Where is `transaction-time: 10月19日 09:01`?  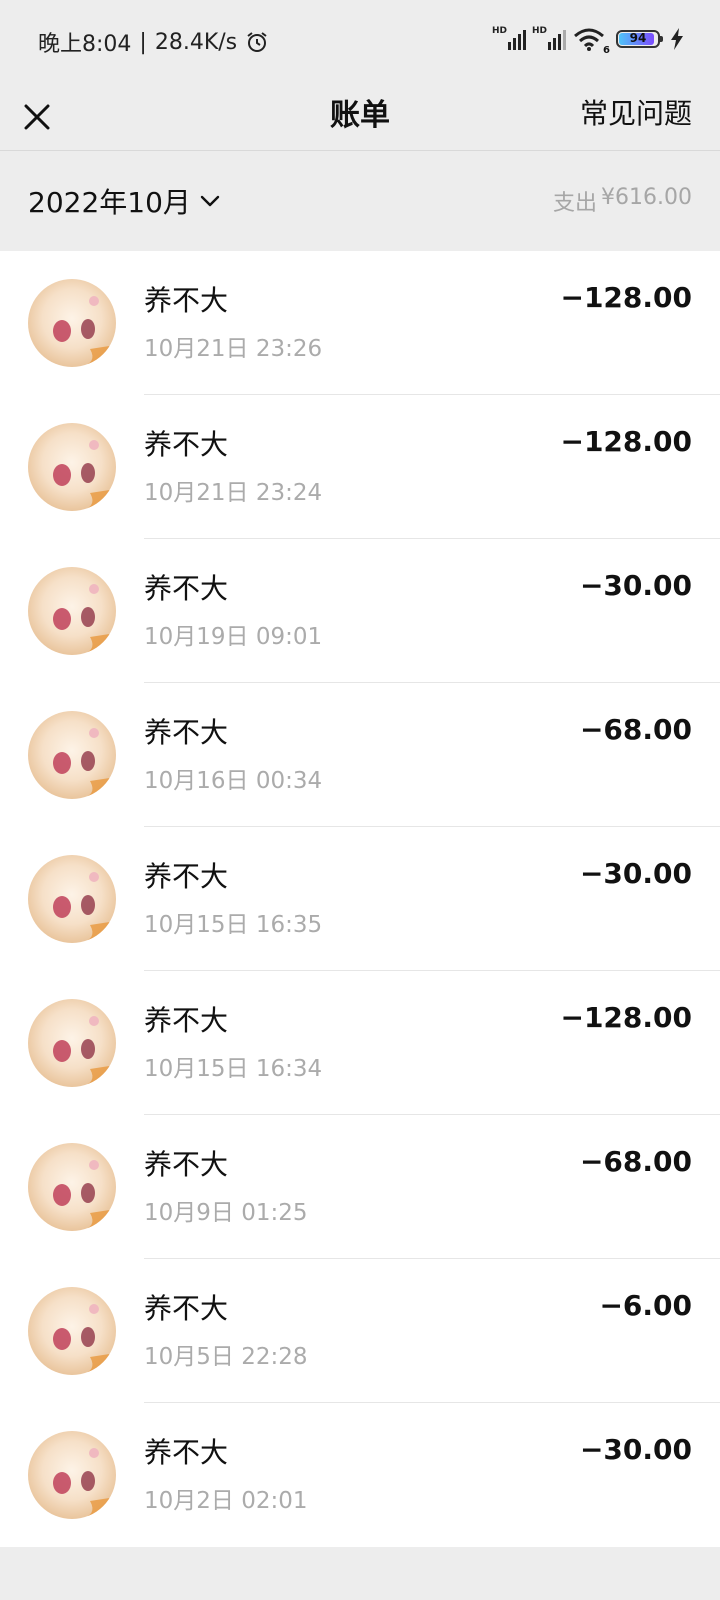
transaction-time: 10月19日 09:01 is located at coordinates (233, 637).